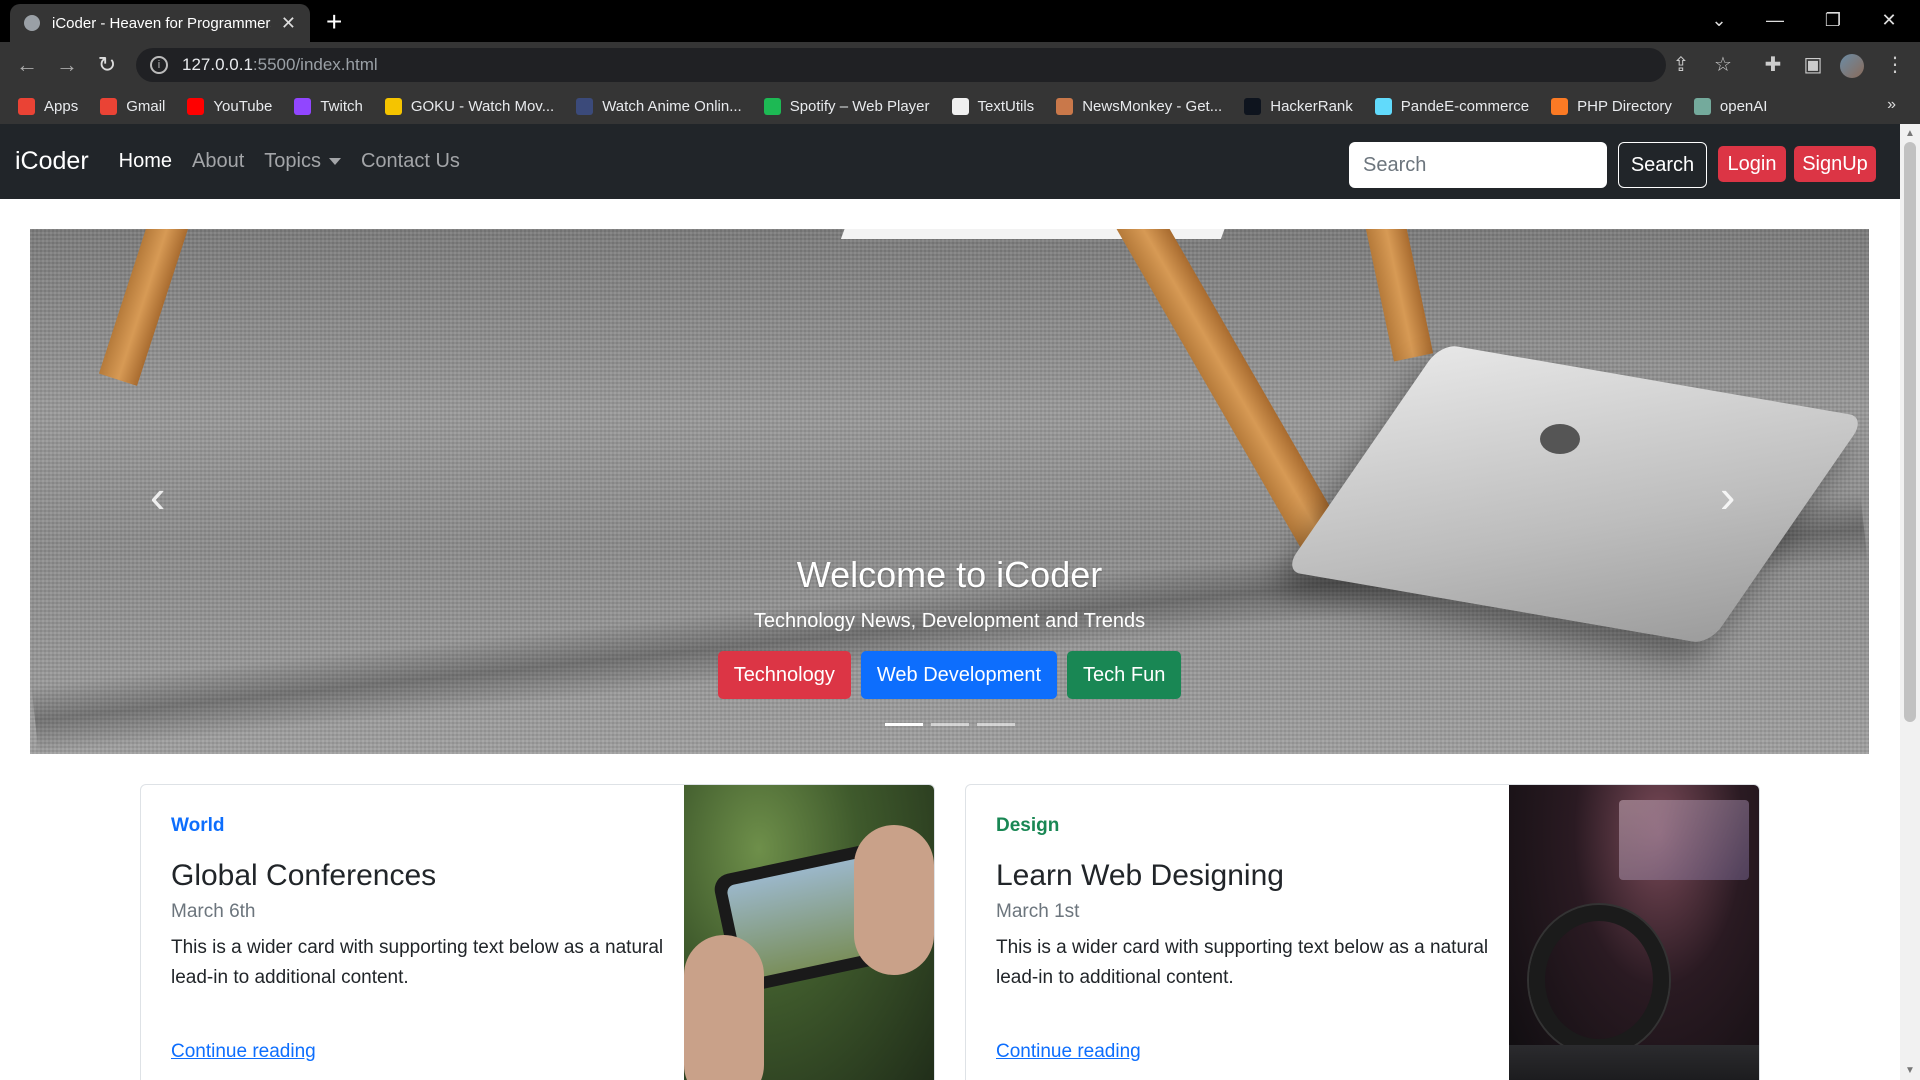 This screenshot has height=1080, width=1920. I want to click on card-date: March 6th, so click(213, 911).